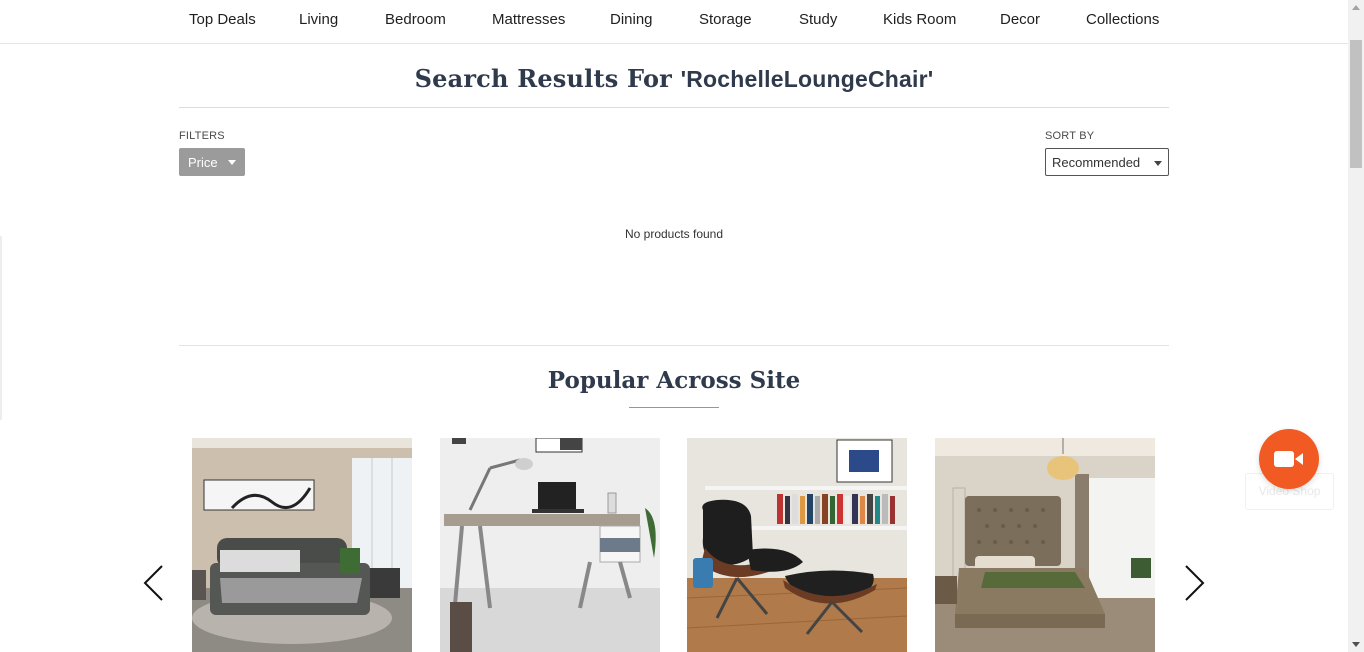  I want to click on price-filter-button: Price, so click(212, 162).